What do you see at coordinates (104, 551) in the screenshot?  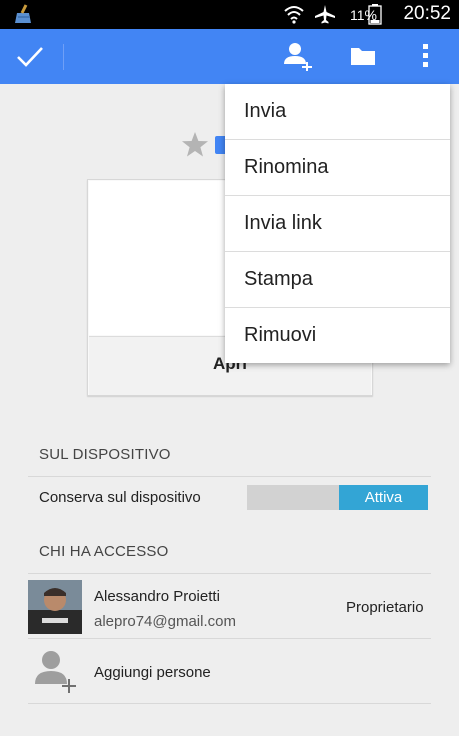 I see `section-header-access: CHI HA ACCESSO` at bounding box center [104, 551].